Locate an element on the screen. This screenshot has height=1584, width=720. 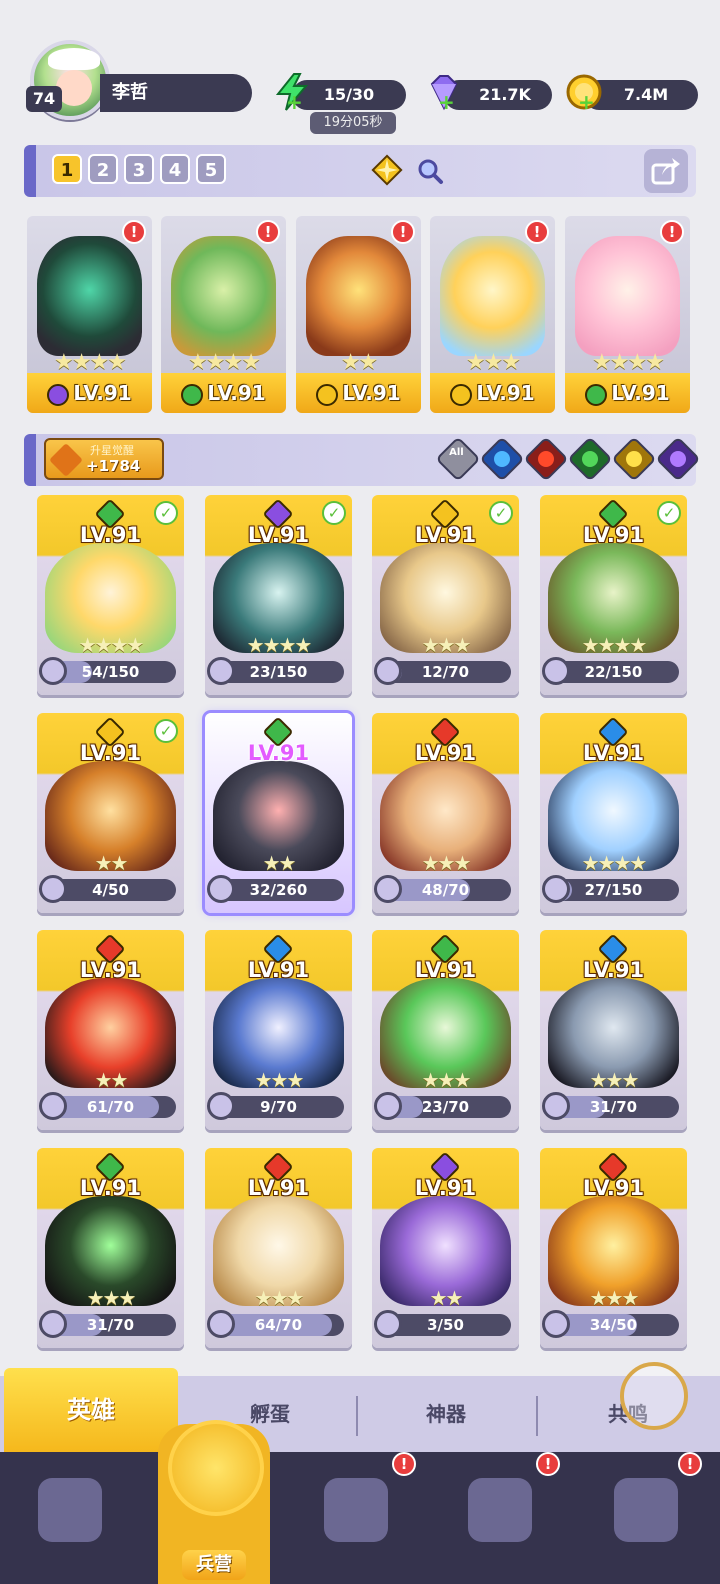
team-tab-5: 5 is located at coordinates (211, 169).